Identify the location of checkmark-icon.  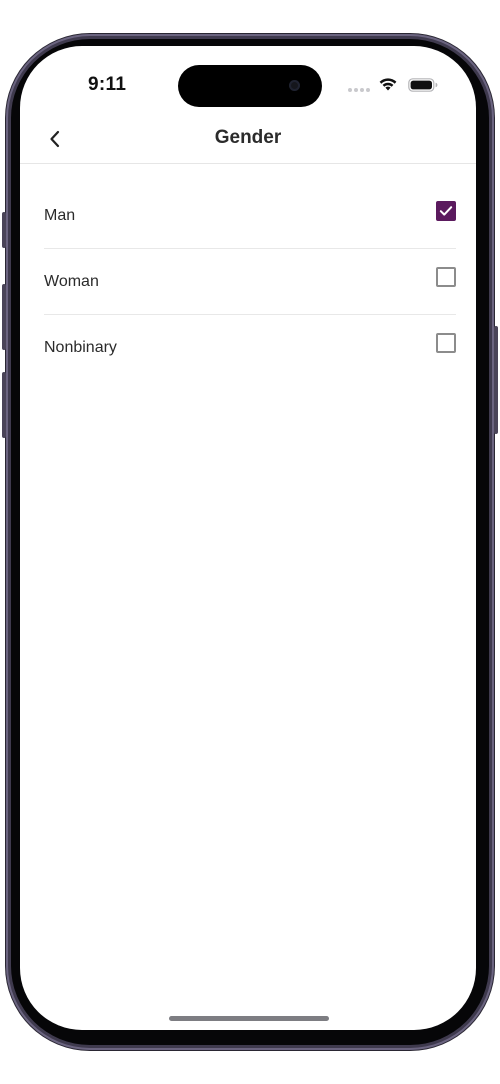
(446, 211).